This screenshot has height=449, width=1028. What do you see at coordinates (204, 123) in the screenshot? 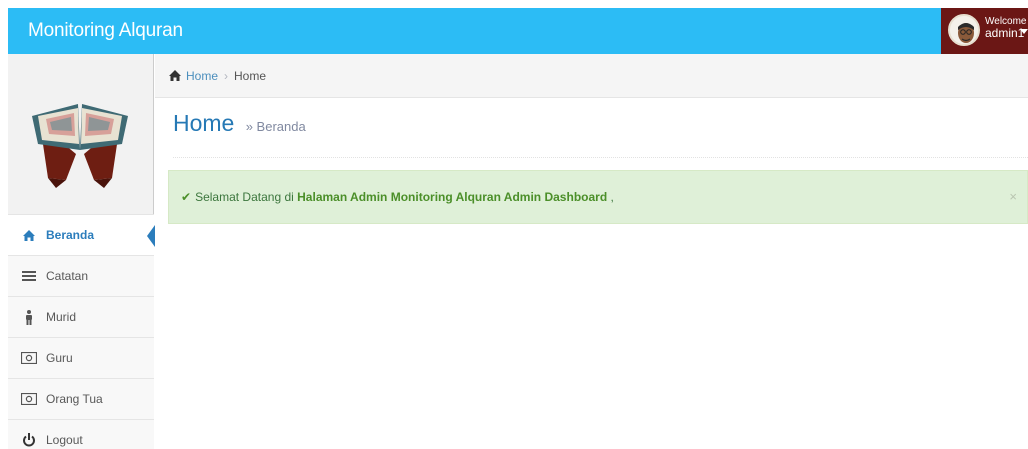
I see `page-title: Home` at bounding box center [204, 123].